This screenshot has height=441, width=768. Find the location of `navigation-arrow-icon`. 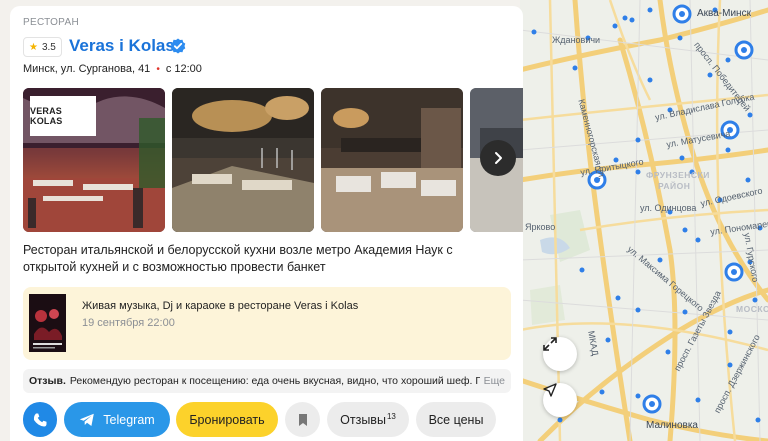

navigation-arrow-icon is located at coordinates (550, 390).